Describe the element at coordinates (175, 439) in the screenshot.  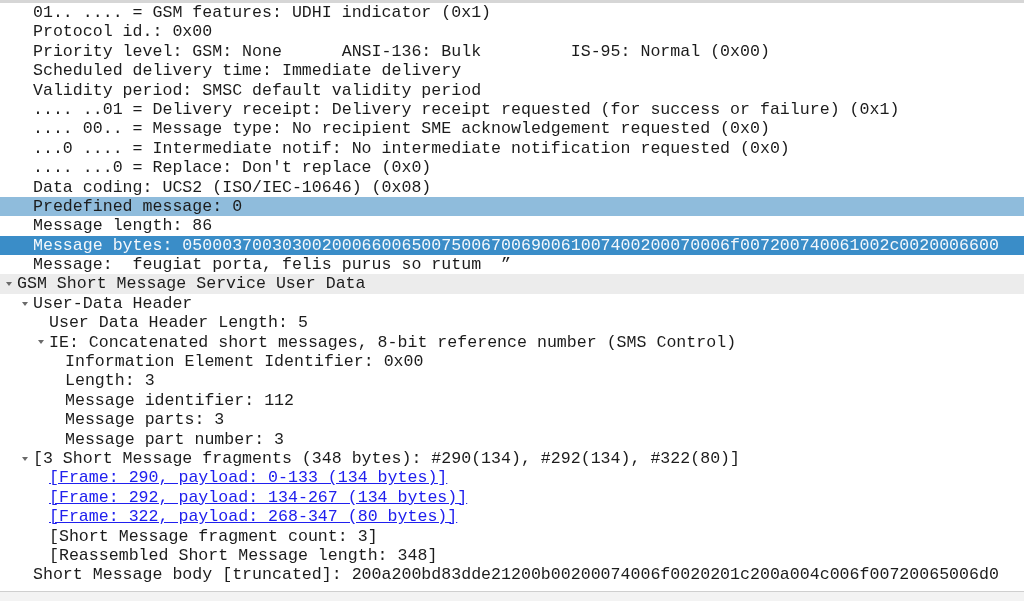
I see `tree-item: Message part number: 3` at that location.